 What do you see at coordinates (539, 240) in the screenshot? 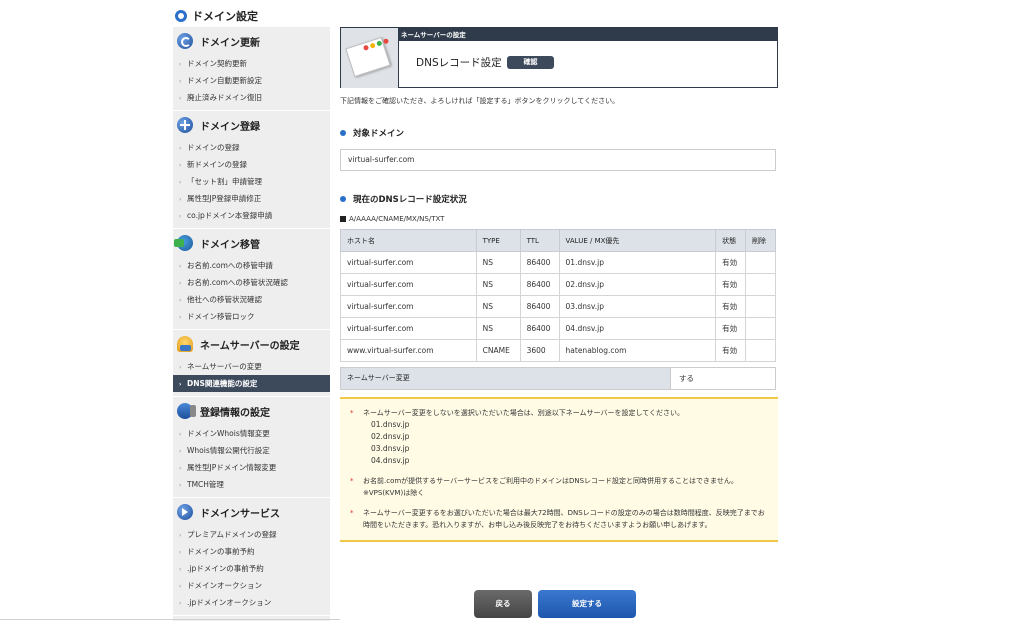
I see `col-ttl: TTL` at bounding box center [539, 240].